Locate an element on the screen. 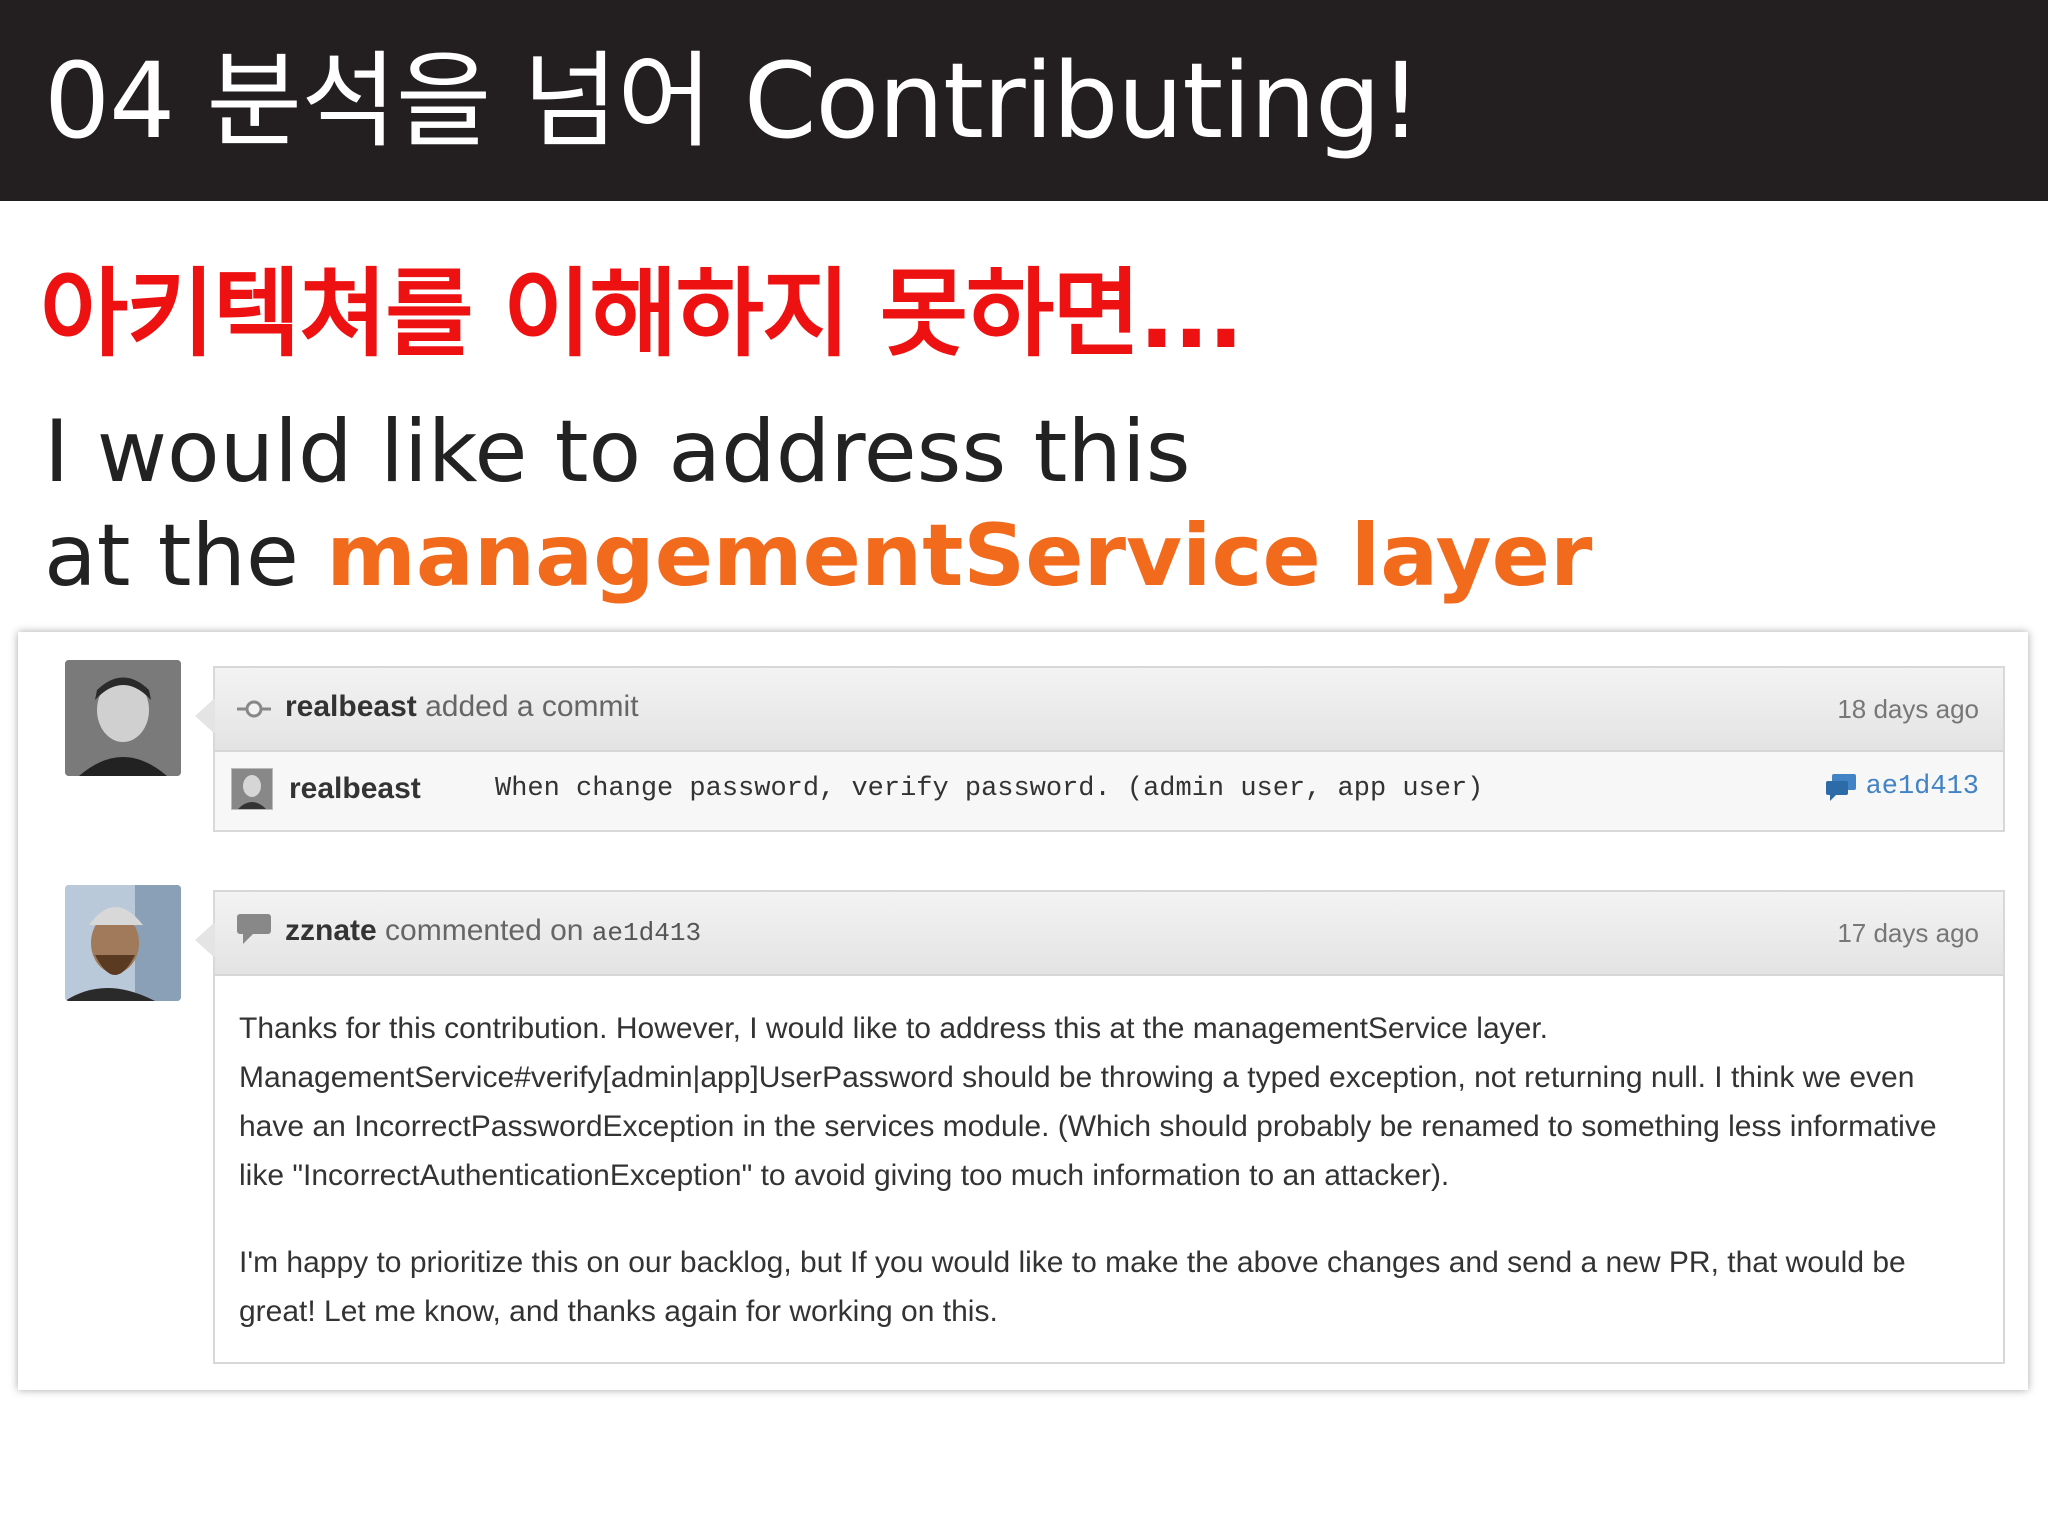 The image size is (2048, 1536). comment-bubble-icon is located at coordinates (1840, 787).